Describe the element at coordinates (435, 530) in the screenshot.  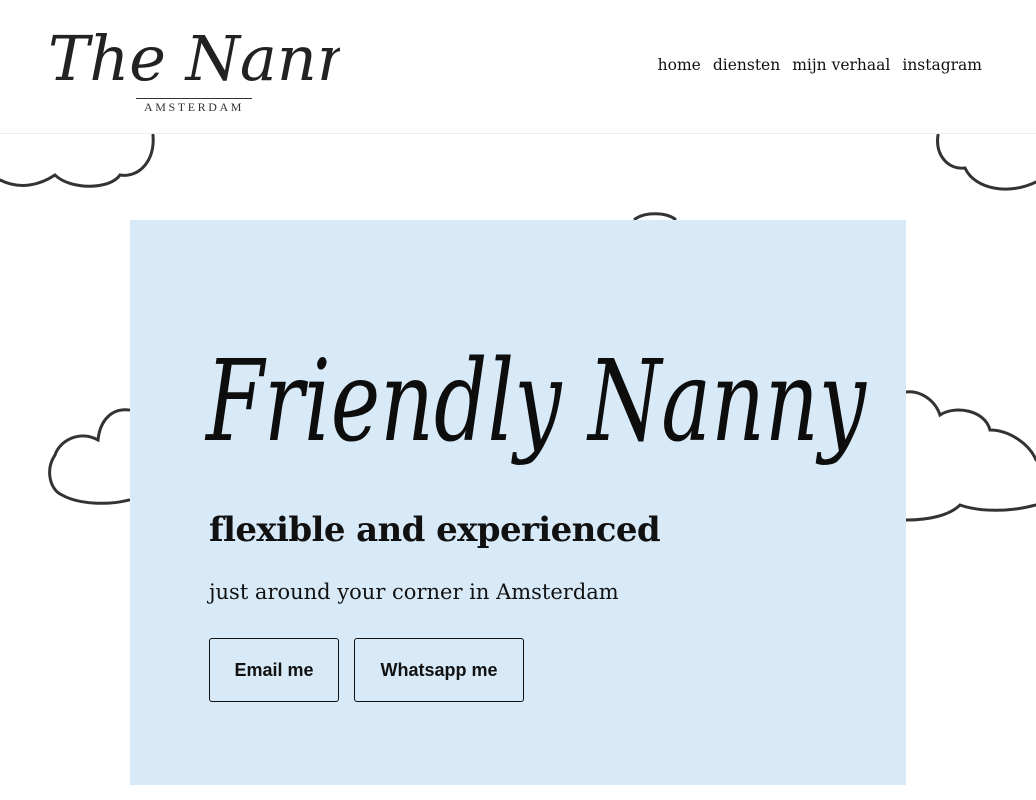
I see `hero-subtitle: flexible and experienced` at that location.